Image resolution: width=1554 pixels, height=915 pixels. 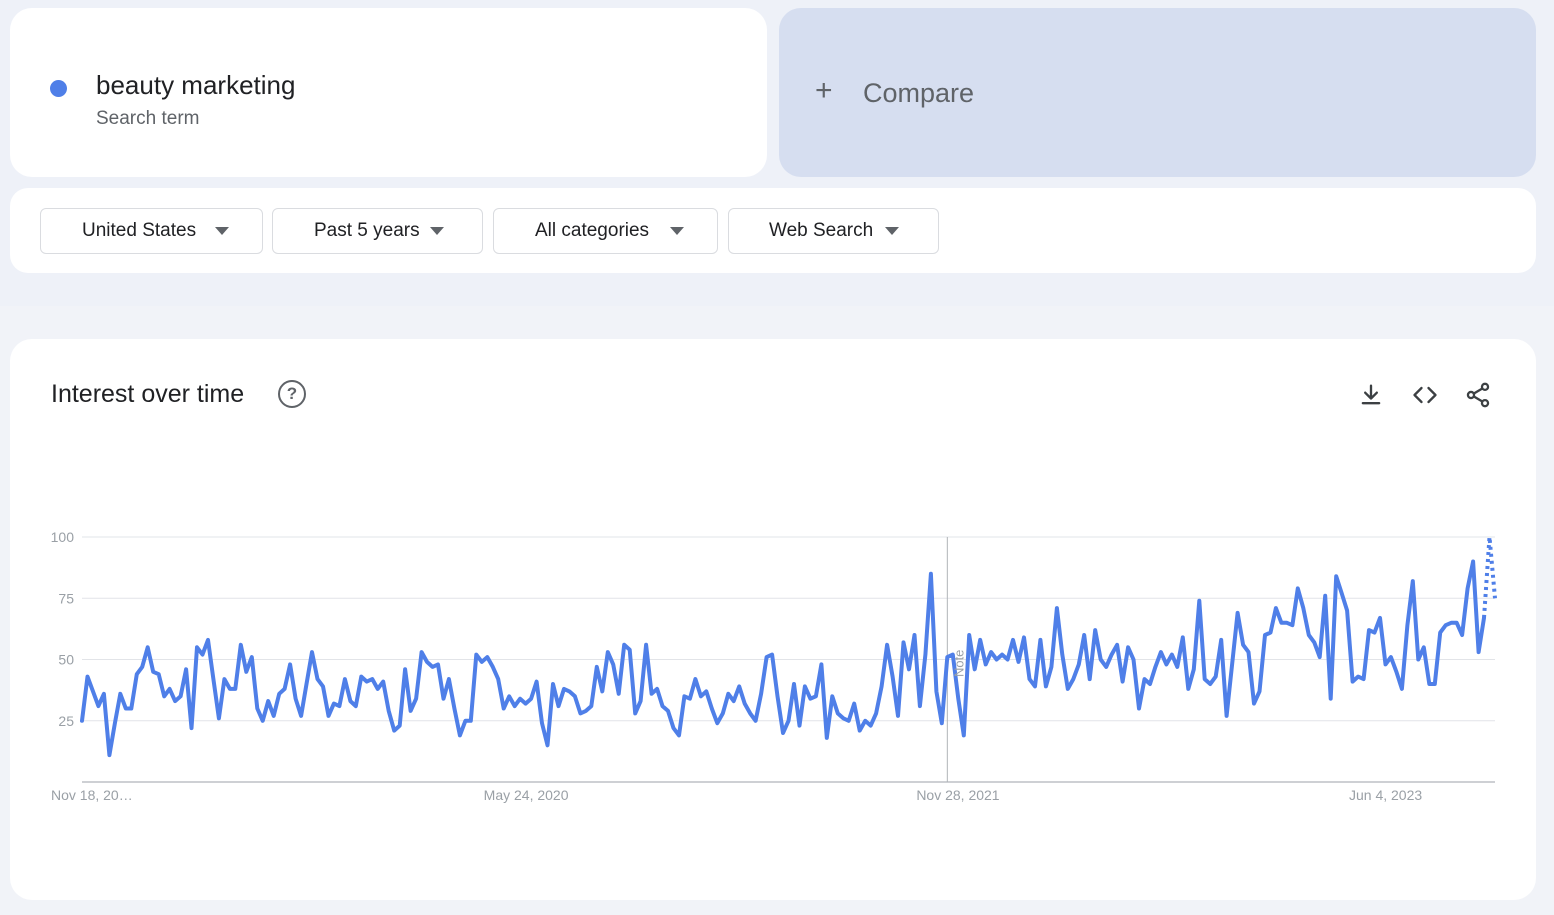 I want to click on region-filter-dropdown: United States, so click(x=151, y=231).